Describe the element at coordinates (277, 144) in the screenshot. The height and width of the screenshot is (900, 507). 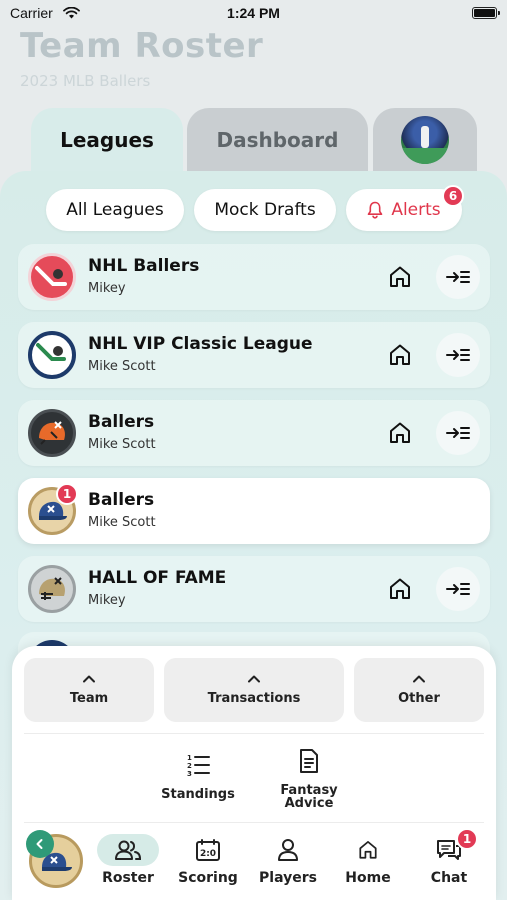
I see `tab-dashboard: Dashboard` at that location.